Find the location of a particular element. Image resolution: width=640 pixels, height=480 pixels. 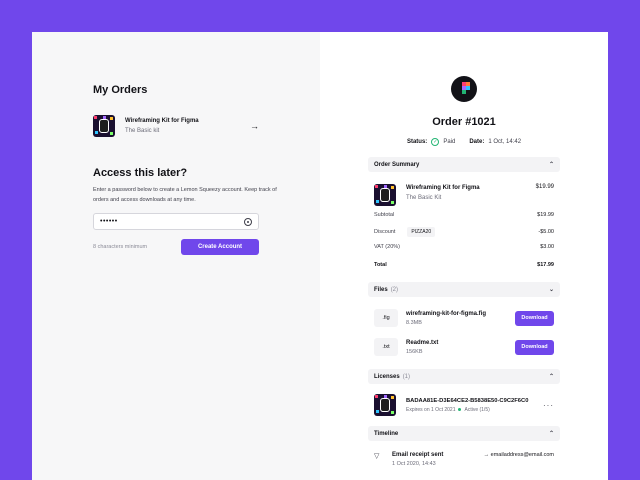

timeline-title: Timeline is located at coordinates (386, 433).